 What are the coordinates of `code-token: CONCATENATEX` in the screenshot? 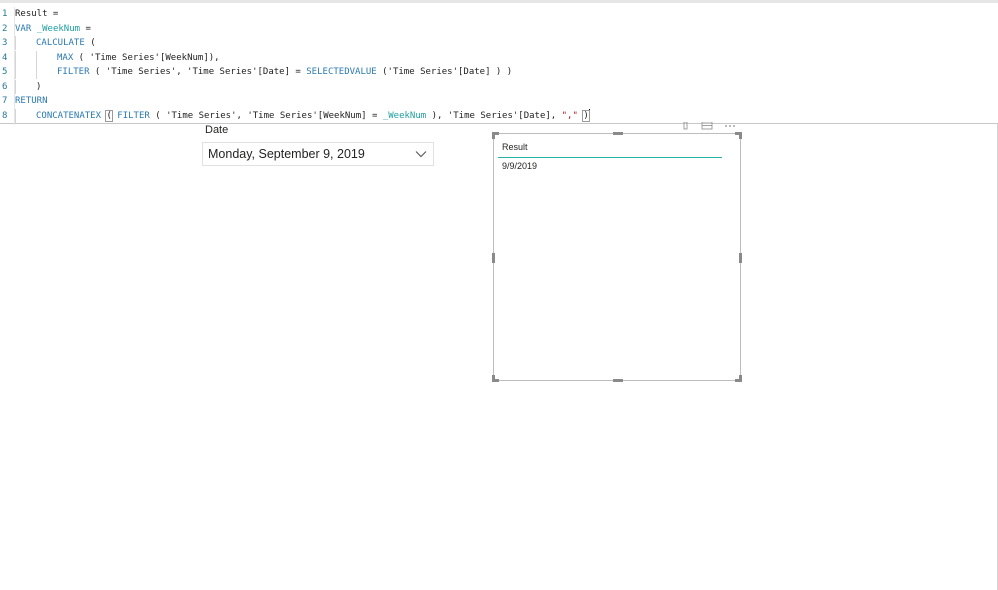 It's located at (69, 115).